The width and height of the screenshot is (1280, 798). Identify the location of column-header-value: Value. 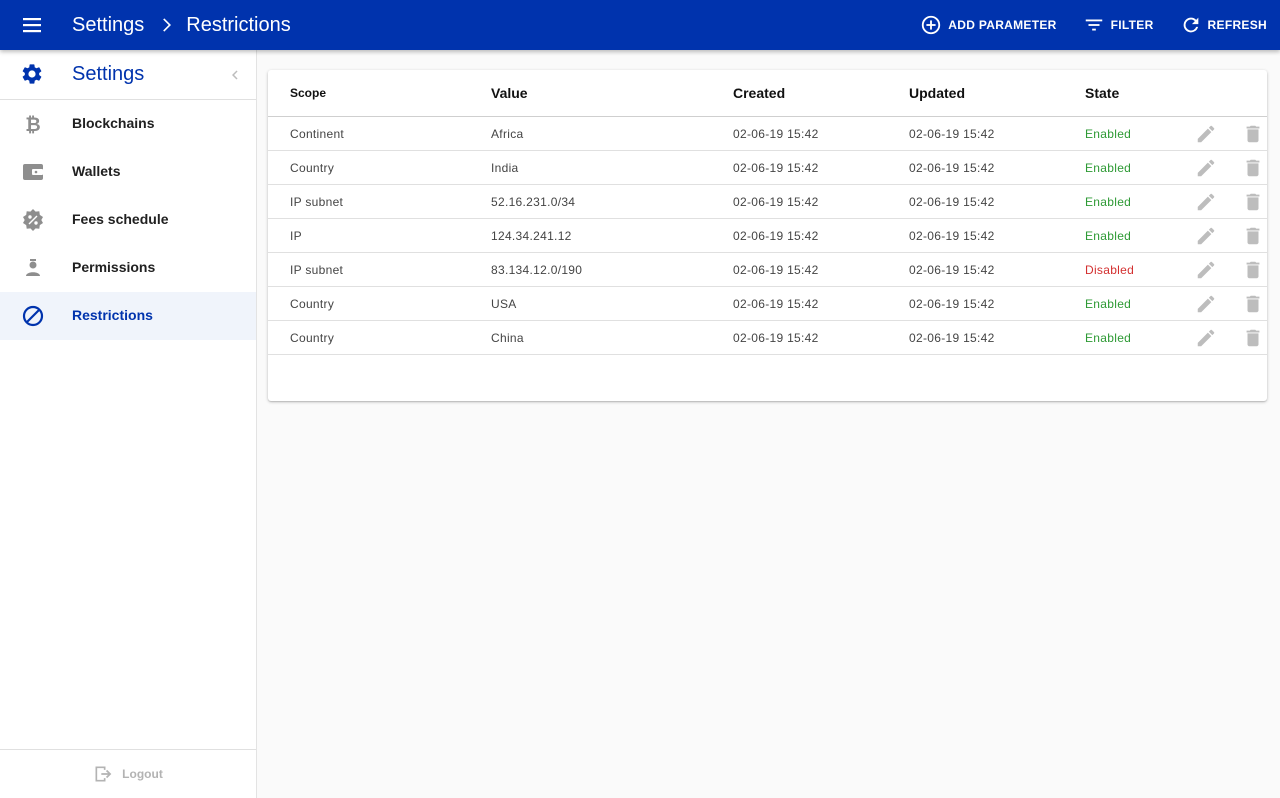
(612, 93).